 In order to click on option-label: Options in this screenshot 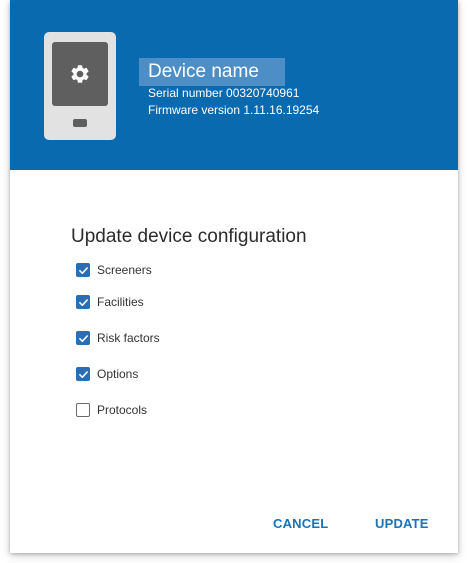, I will do `click(118, 374)`.